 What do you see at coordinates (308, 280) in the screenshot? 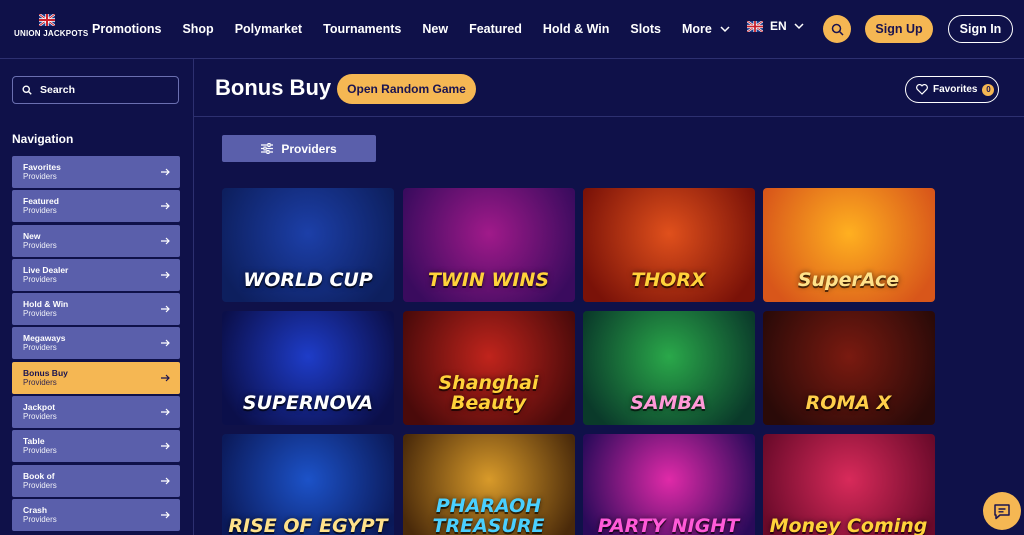
I see `game-title: WORLD CUP` at bounding box center [308, 280].